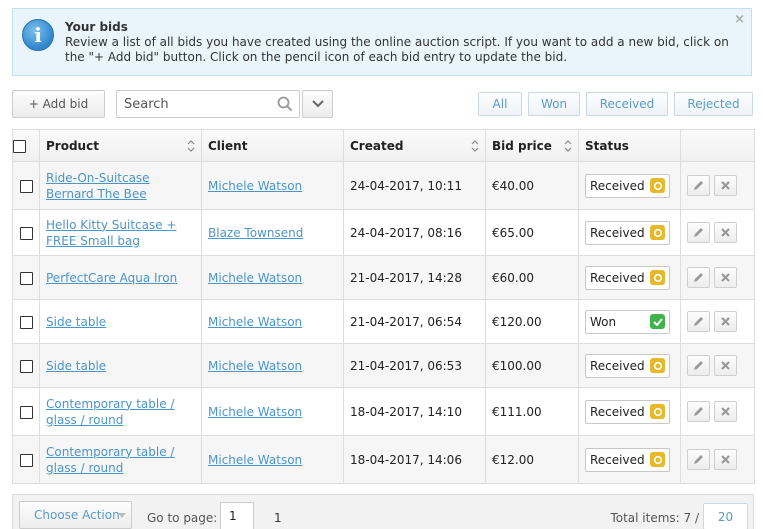 This screenshot has width=763, height=529. What do you see at coordinates (98, 186) in the screenshot?
I see `product-link: Ride-On-Suitcase Bernard The Bee` at bounding box center [98, 186].